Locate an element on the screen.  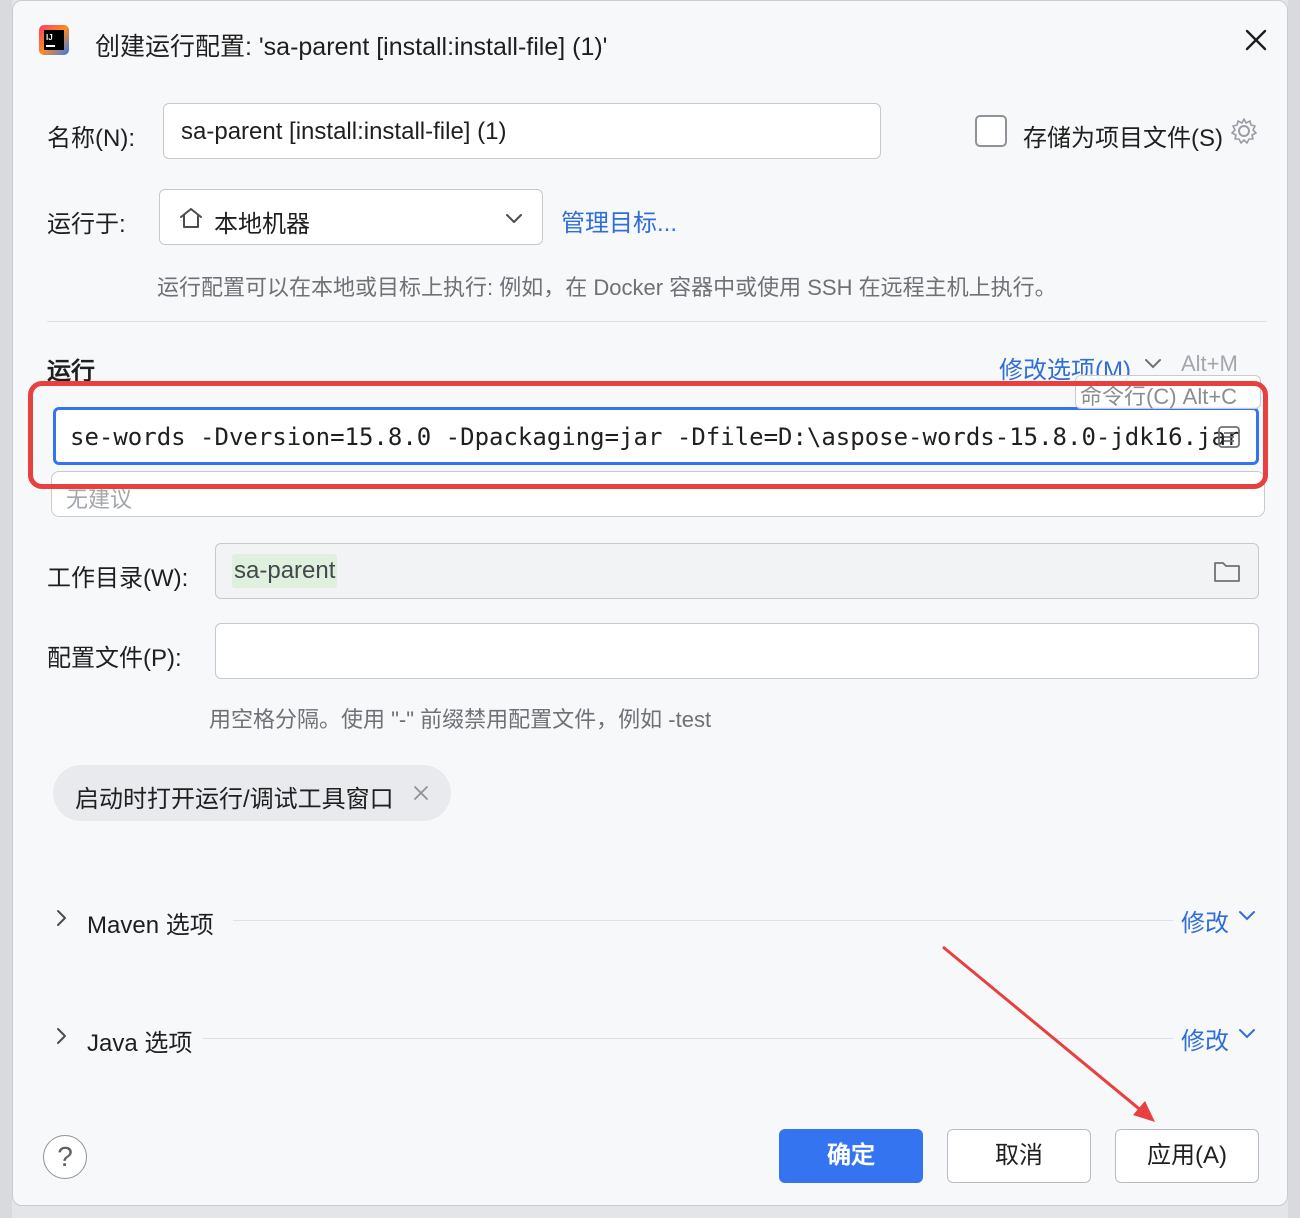
maven-divider is located at coordinates (703, 920).